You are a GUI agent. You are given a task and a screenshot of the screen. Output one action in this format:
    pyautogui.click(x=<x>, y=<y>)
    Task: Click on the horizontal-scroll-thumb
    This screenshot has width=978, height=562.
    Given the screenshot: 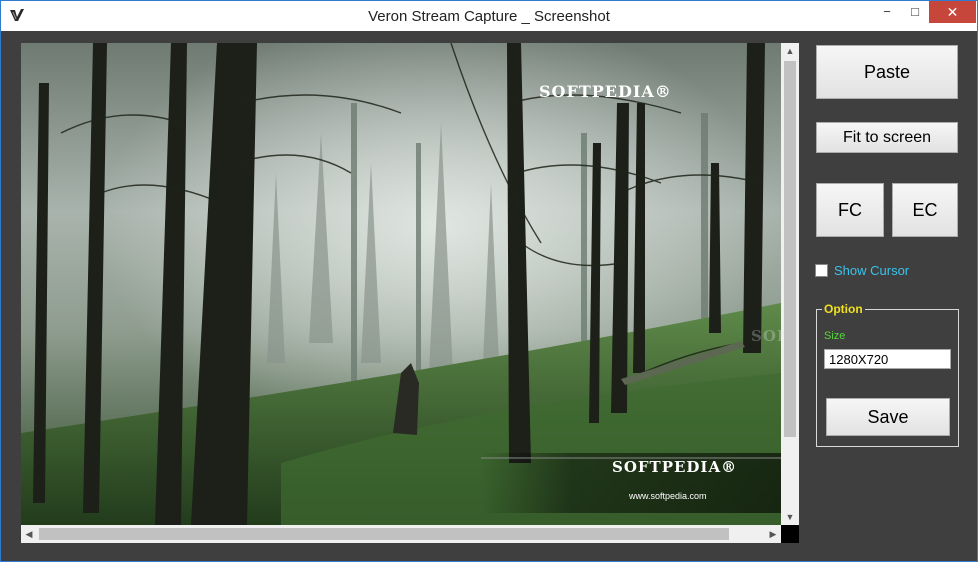 What is the action you would take?
    pyautogui.click(x=384, y=534)
    